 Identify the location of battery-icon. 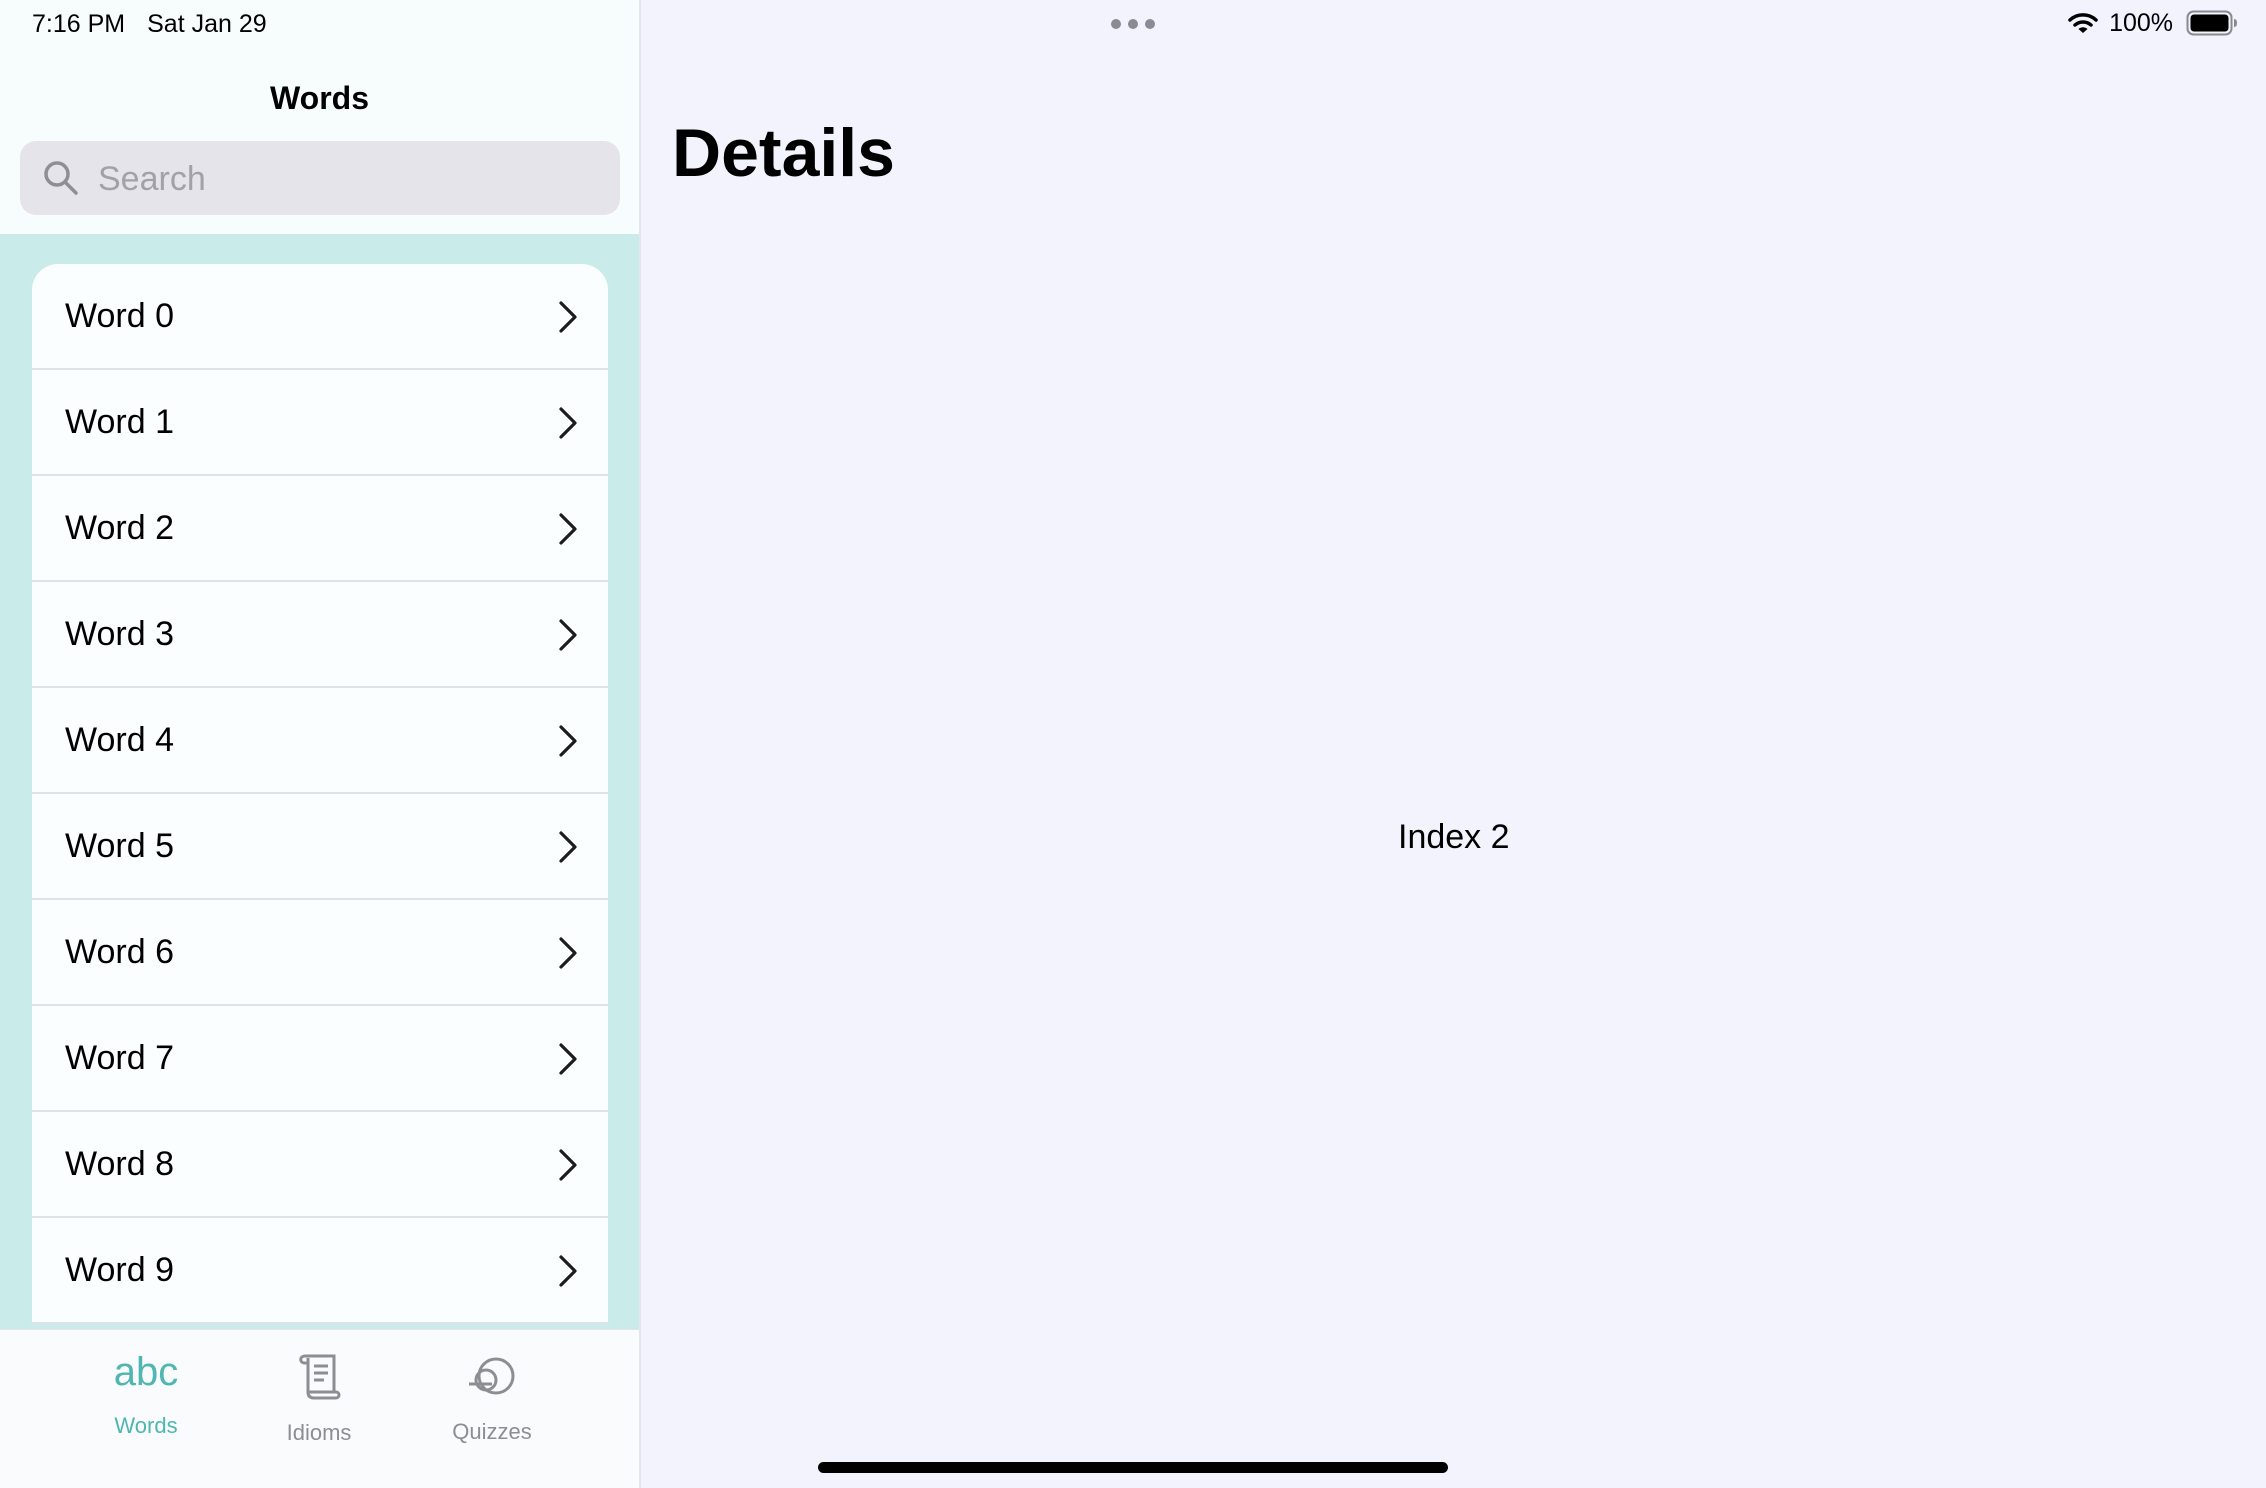
(2211, 23).